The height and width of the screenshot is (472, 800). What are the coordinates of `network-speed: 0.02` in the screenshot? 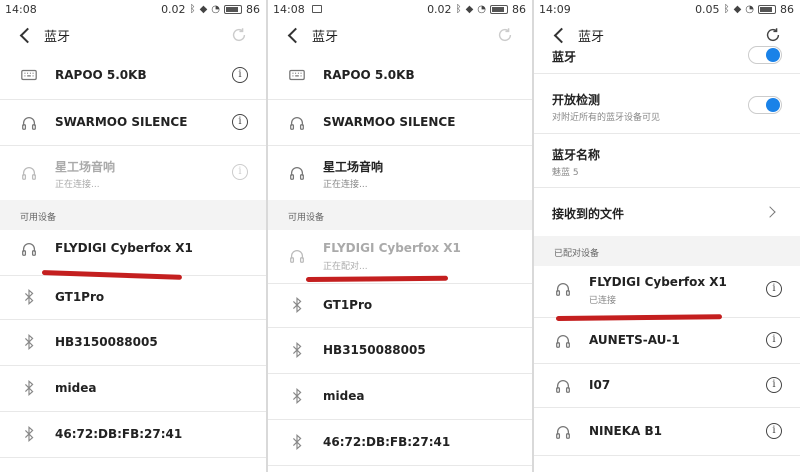 It's located at (439, 9).